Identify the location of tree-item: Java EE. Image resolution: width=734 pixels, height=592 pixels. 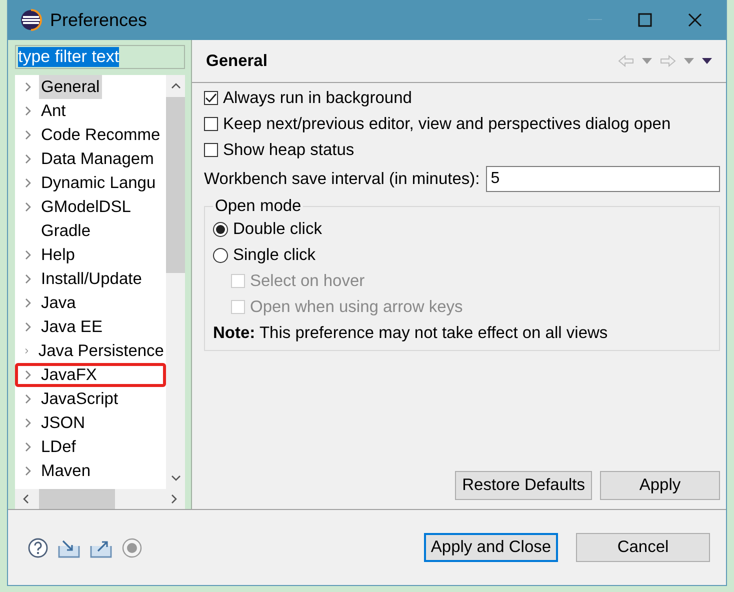
(90, 327).